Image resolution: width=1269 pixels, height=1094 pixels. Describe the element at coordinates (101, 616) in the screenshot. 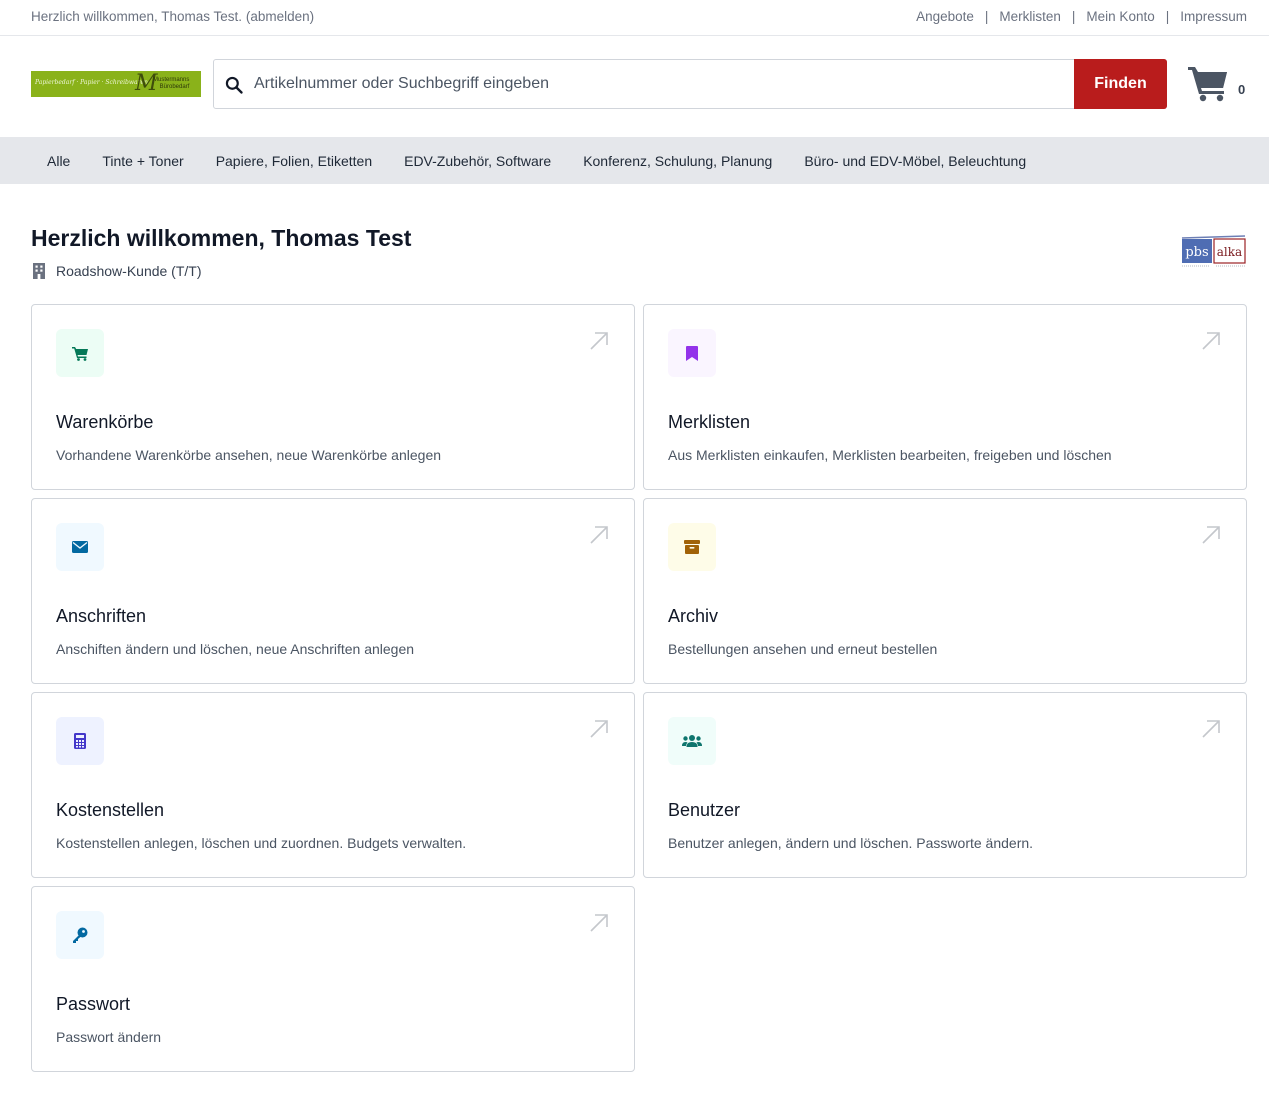

I see `card-title: Anschriften` at that location.